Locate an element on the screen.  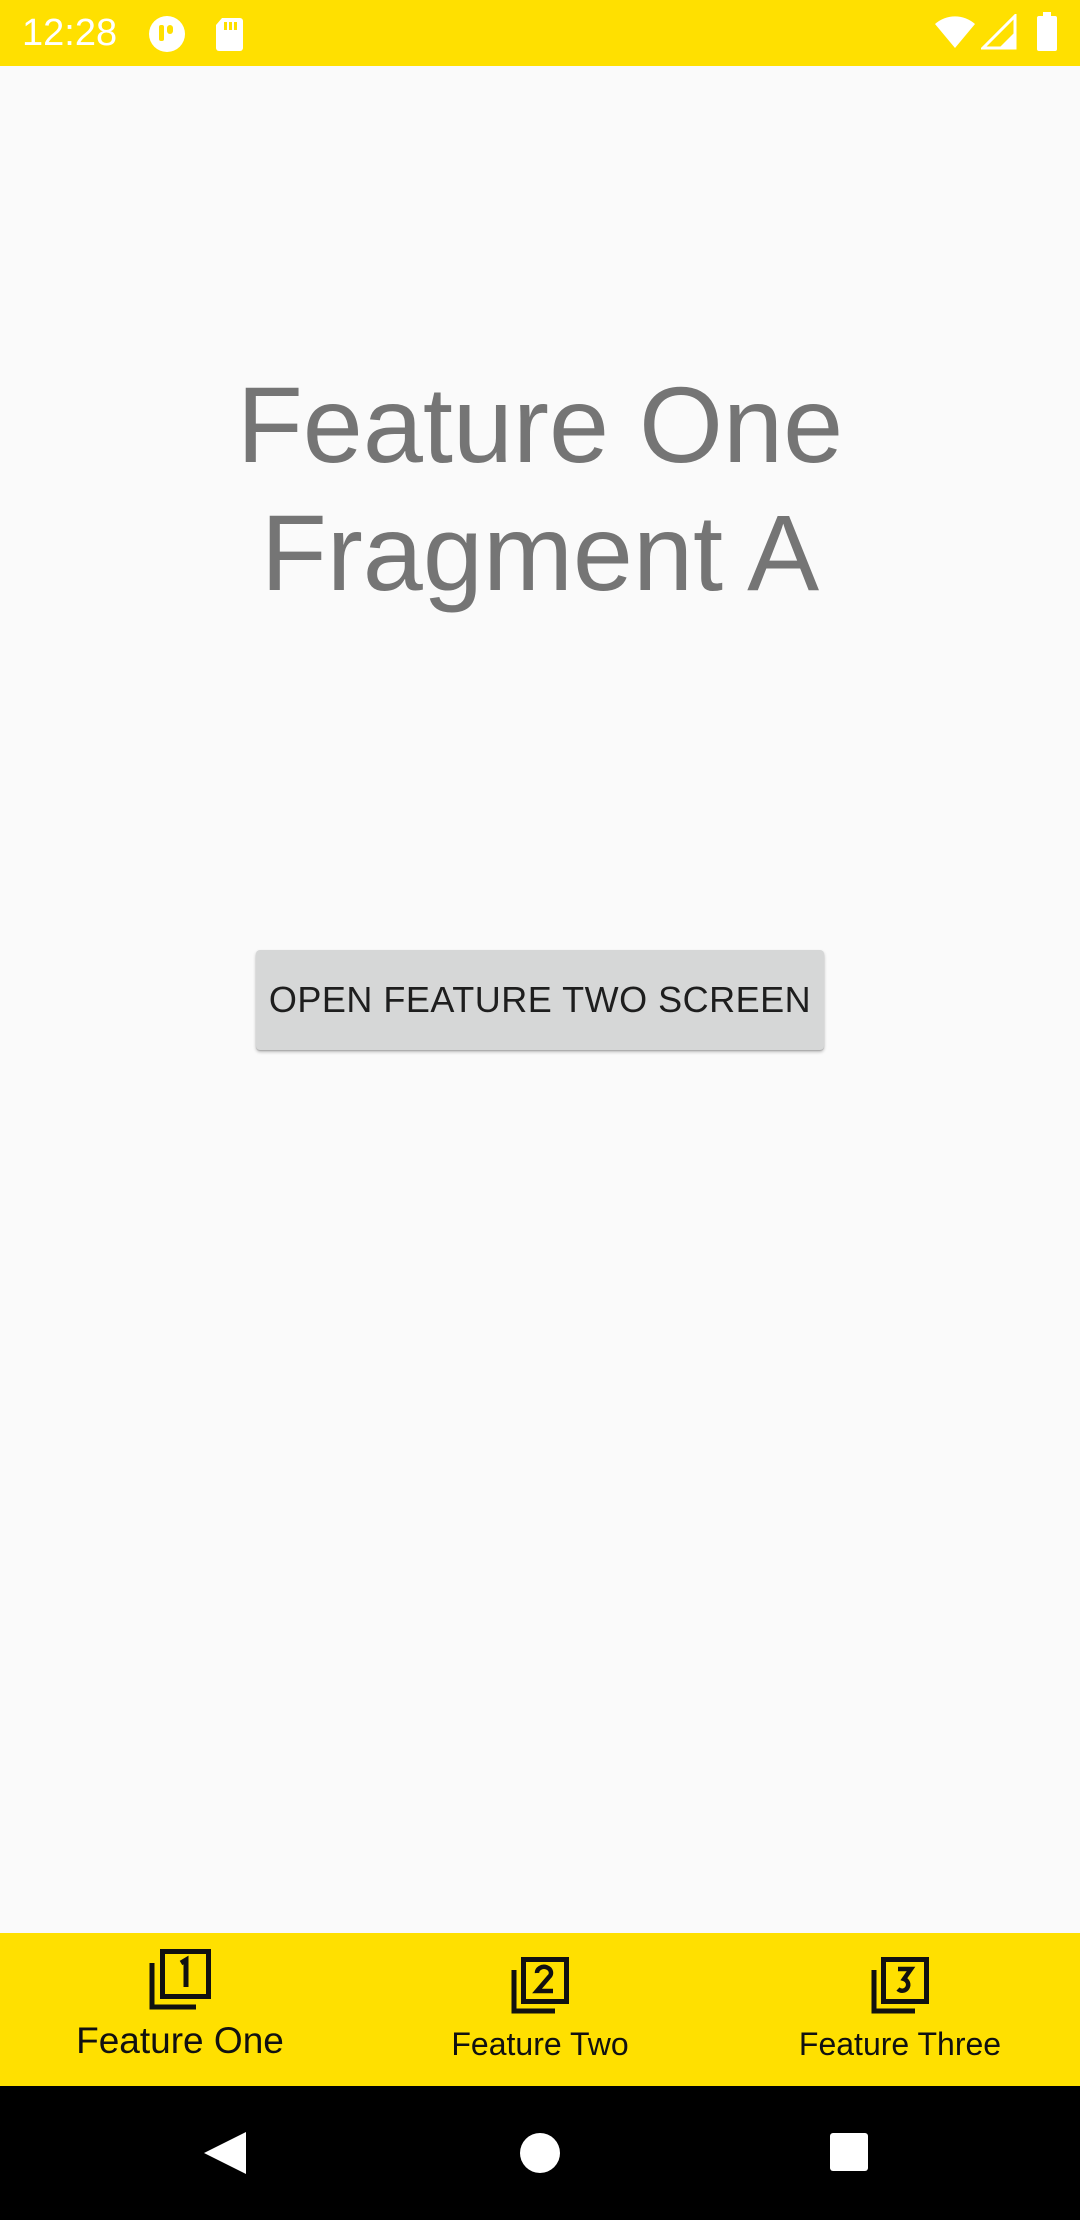
system-navigation-bar is located at coordinates (540, 2153).